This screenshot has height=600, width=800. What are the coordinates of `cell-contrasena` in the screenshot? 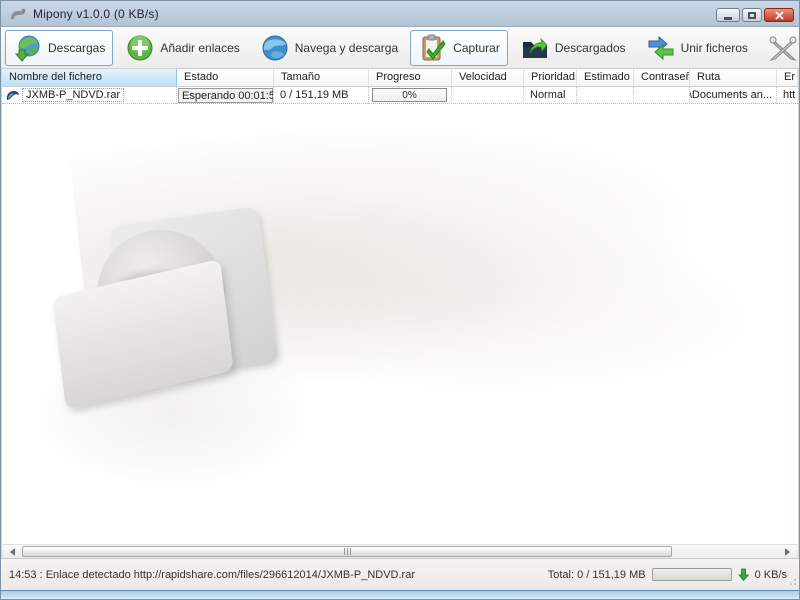 It's located at (662, 95).